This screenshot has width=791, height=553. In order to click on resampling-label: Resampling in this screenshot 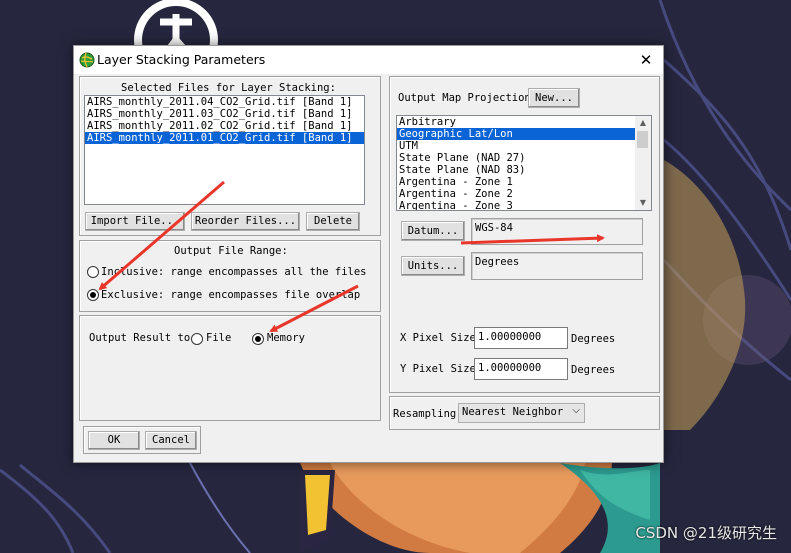, I will do `click(425, 414)`.